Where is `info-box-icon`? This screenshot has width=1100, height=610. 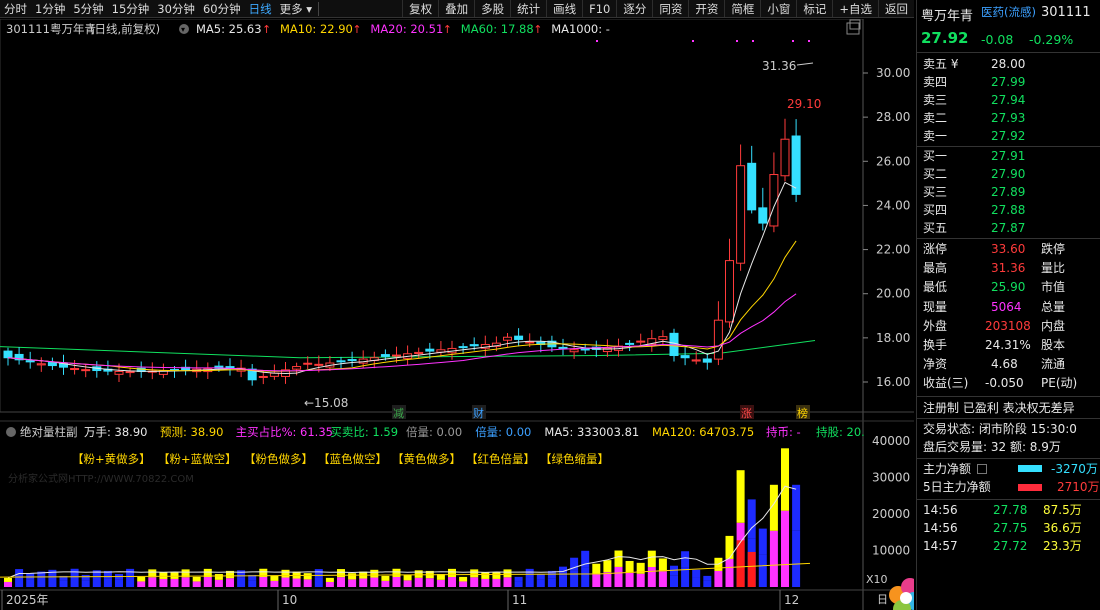
info-box-icon is located at coordinates (982, 469).